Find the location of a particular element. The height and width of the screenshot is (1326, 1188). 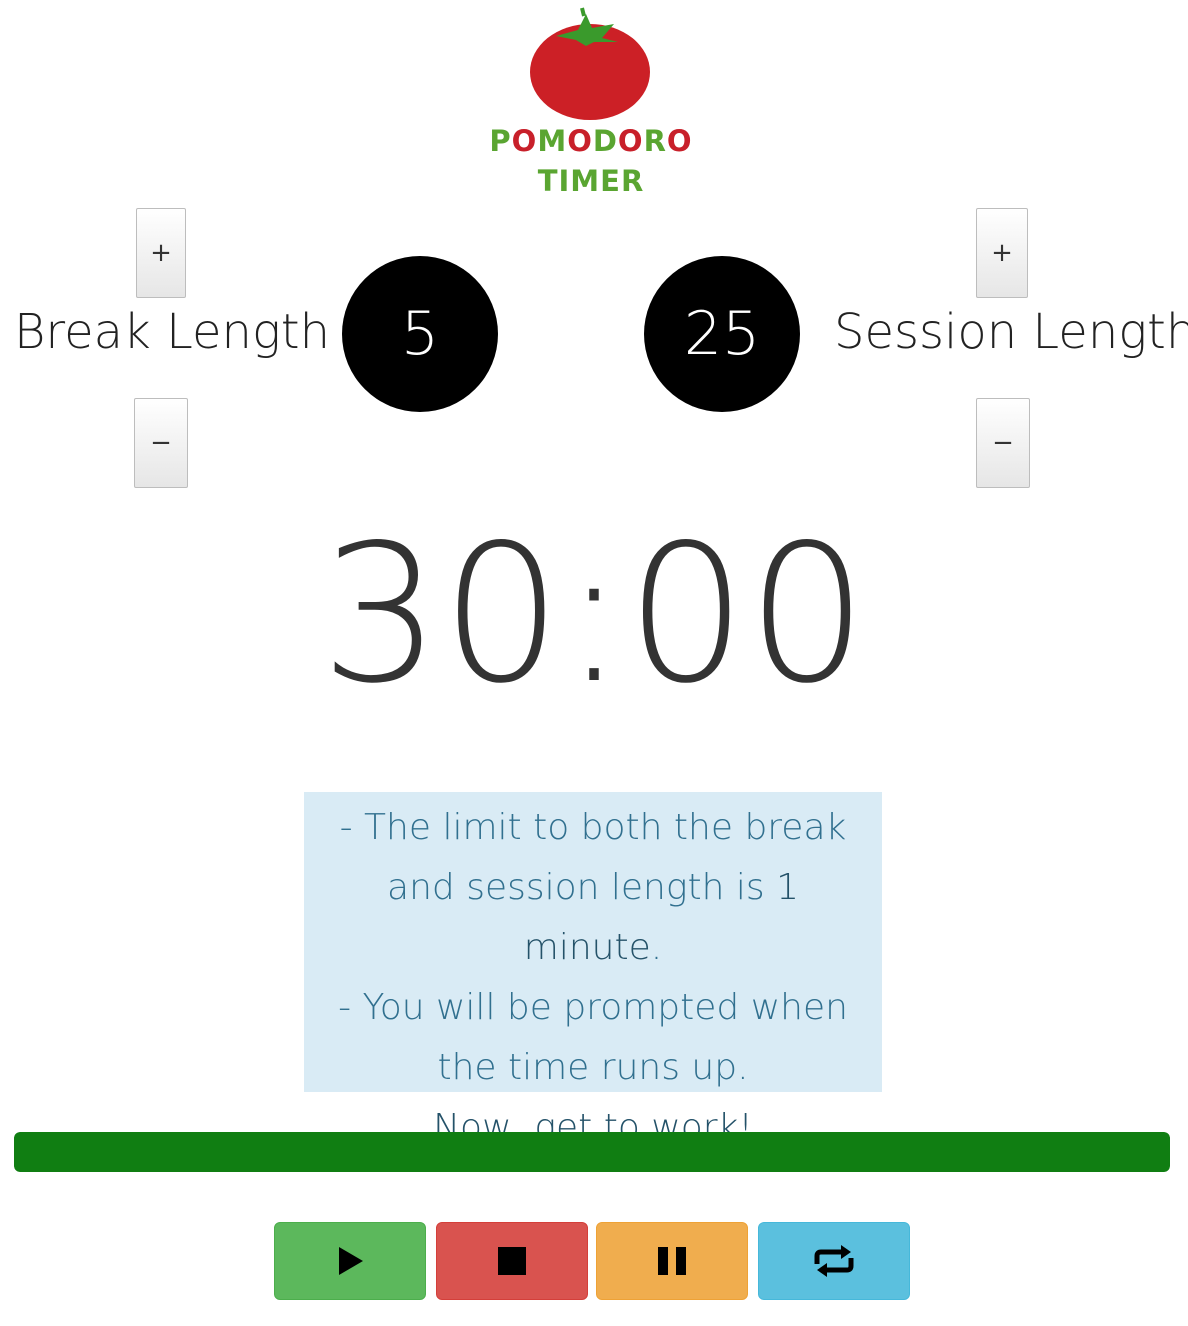

info-line: - The limit to both the break is located at coordinates (593, 827).